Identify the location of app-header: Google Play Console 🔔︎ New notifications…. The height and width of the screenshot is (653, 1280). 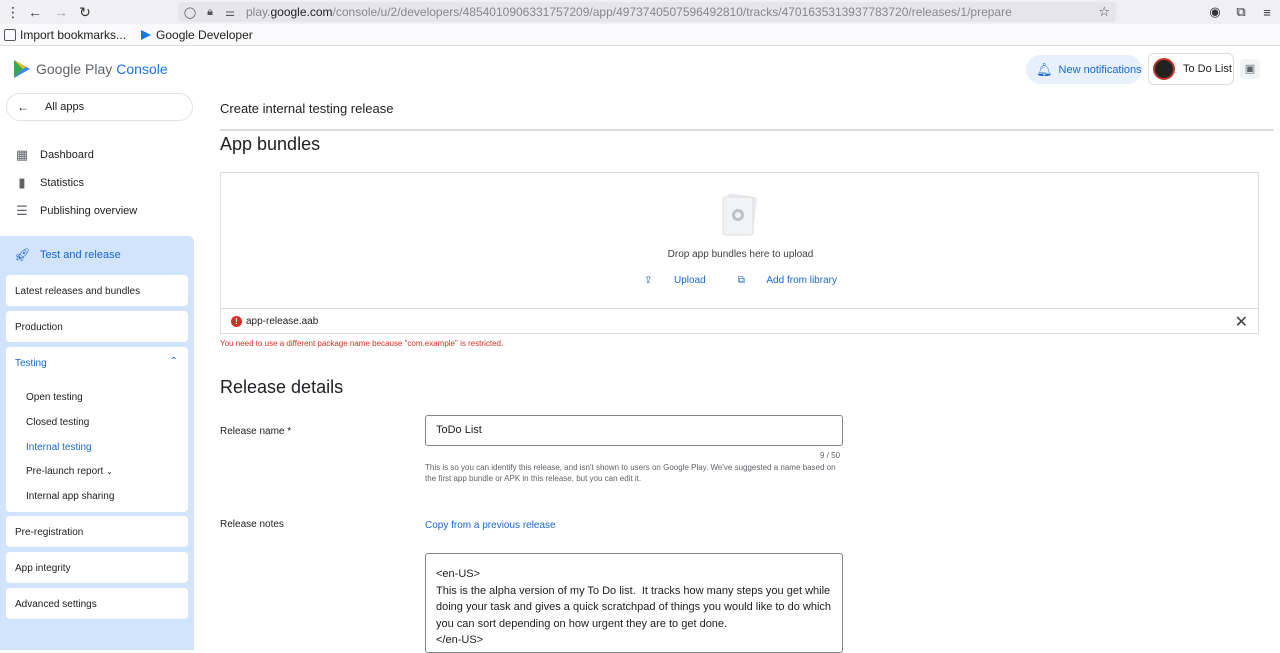
(640, 69).